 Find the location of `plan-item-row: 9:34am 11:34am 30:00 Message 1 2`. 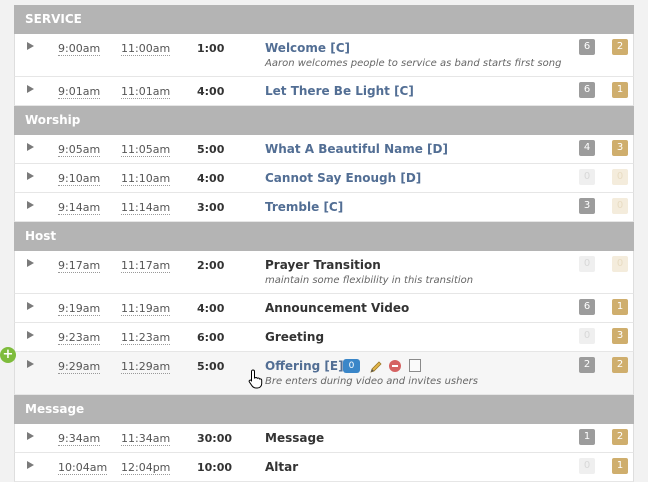

plan-item-row: 9:34am 11:34am 30:00 Message 1 2 is located at coordinates (324, 438).